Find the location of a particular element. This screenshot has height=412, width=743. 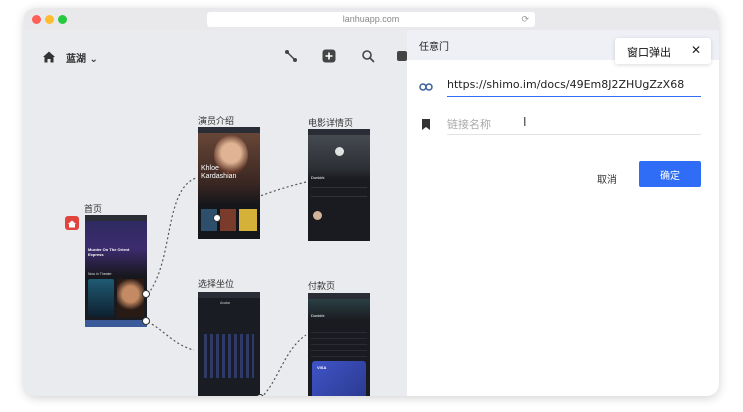

minimize-window-icon is located at coordinates (49, 19).